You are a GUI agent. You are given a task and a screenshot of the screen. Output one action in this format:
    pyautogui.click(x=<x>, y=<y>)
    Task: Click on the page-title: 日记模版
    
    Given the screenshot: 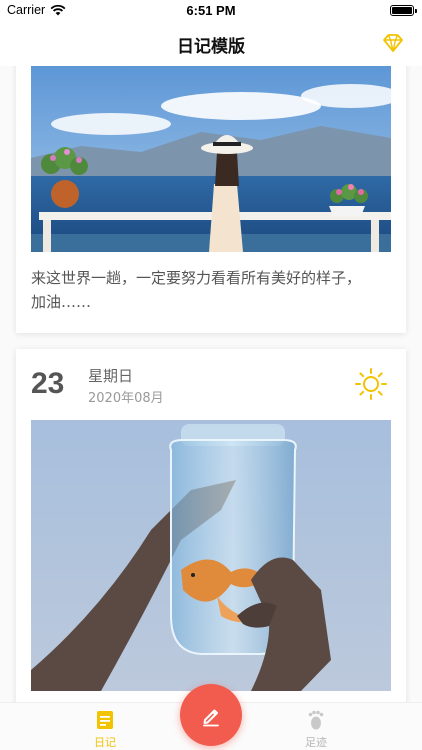 What is the action you would take?
    pyautogui.click(x=211, y=47)
    